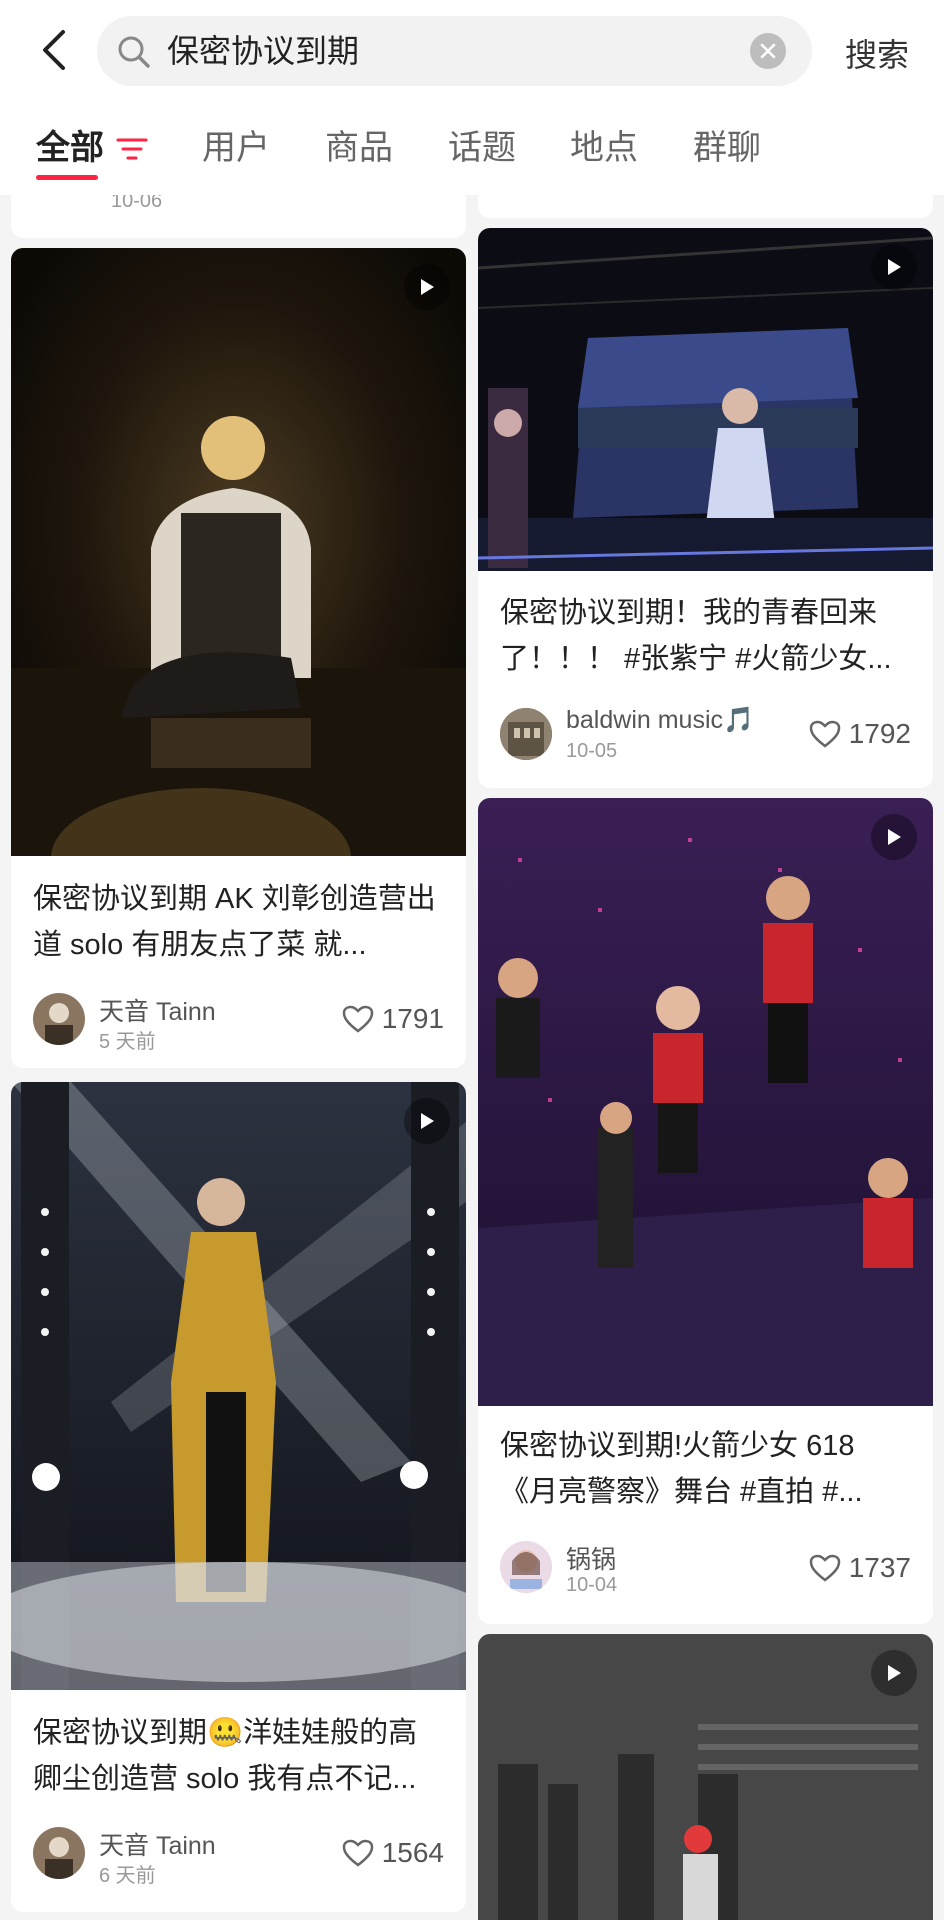  I want to click on like-count: 1737, so click(879, 1567).